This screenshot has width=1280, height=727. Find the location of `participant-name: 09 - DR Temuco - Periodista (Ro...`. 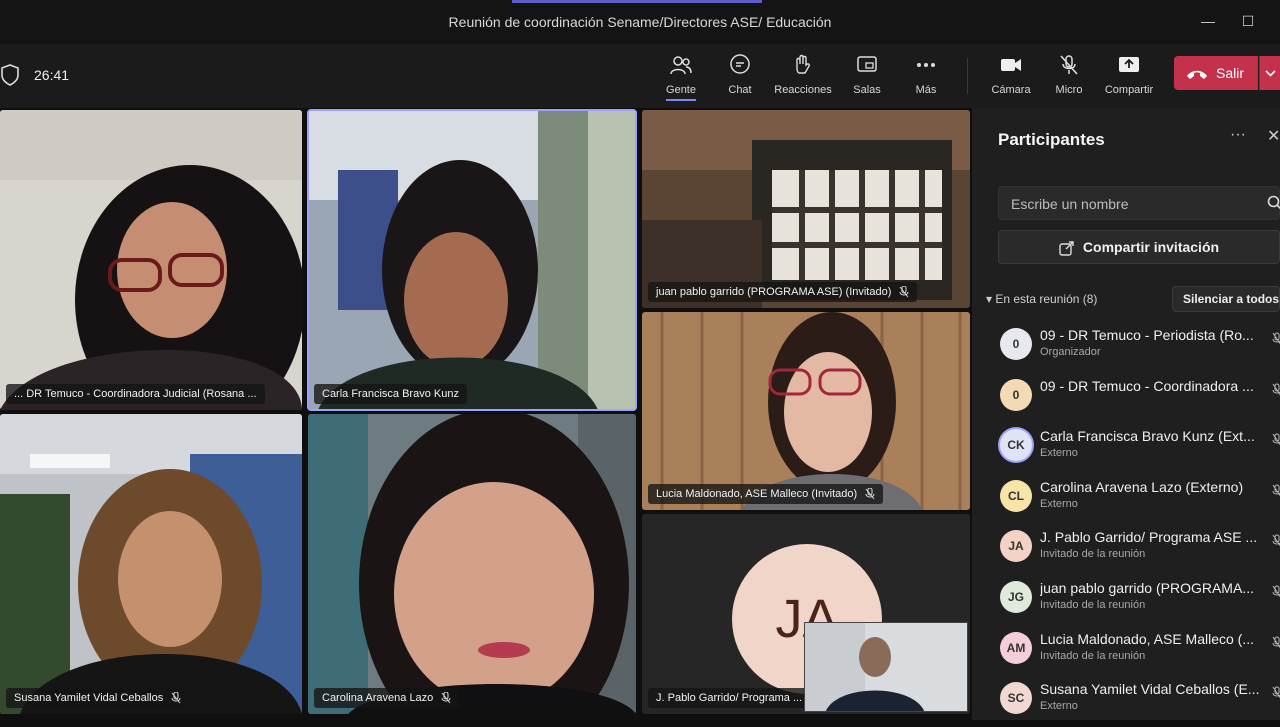

participant-name: 09 - DR Temuco - Periodista (Ro... is located at coordinates (1147, 335).